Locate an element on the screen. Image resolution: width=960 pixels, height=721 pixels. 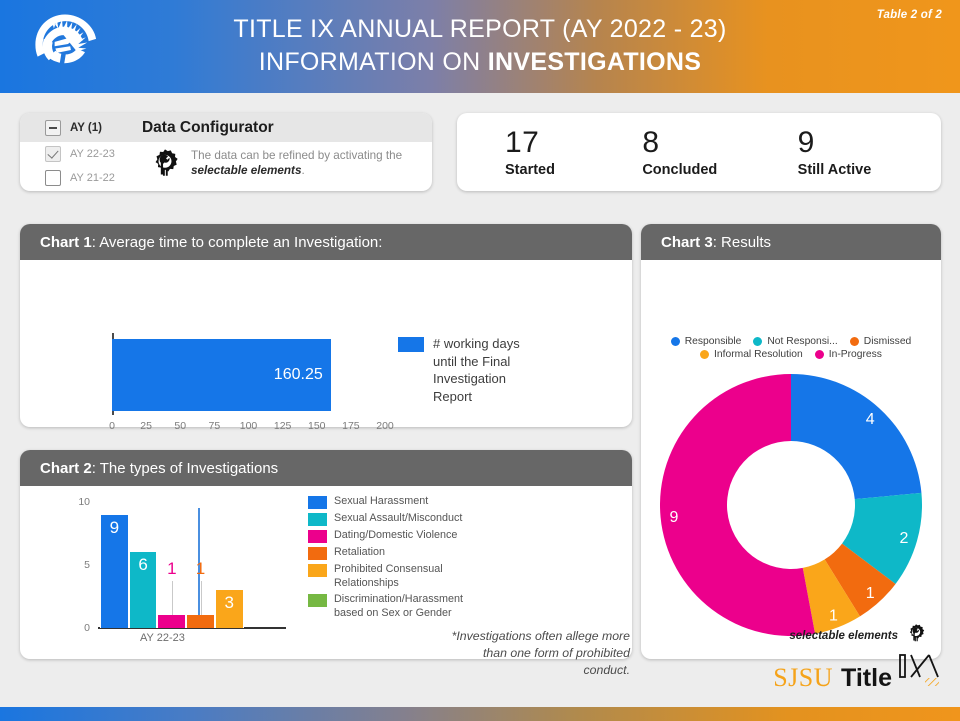
selectable-elements-hint: selectable elements is located at coordinates (858, 635).